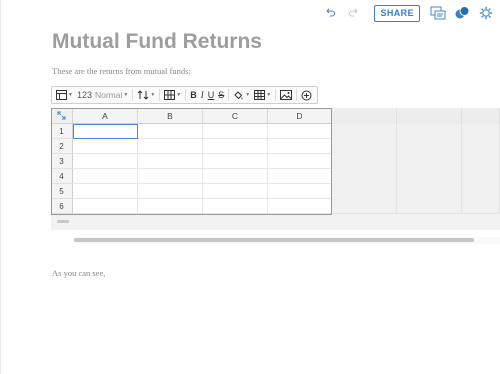 This screenshot has width=500, height=374. Describe the element at coordinates (62, 191) in the screenshot. I see `row-header-5: 5` at that location.